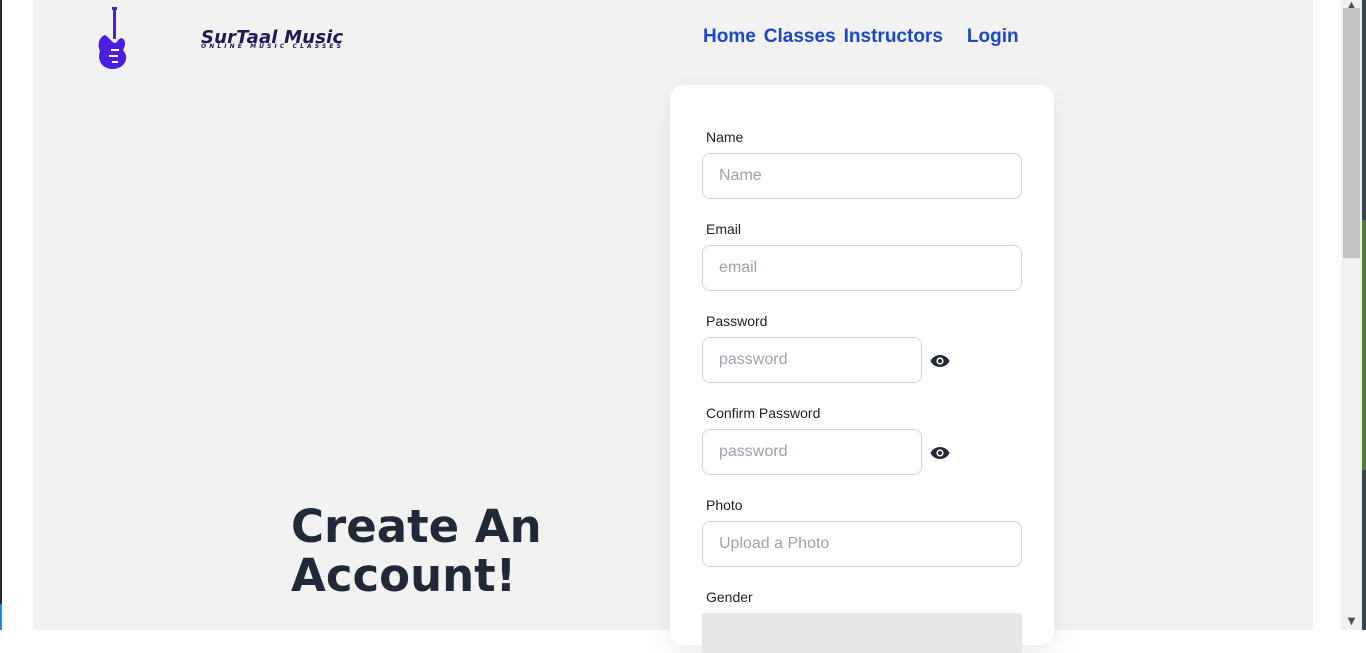 This screenshot has width=1366, height=653. Describe the element at coordinates (724, 505) in the screenshot. I see `photo-label: Photo` at that location.